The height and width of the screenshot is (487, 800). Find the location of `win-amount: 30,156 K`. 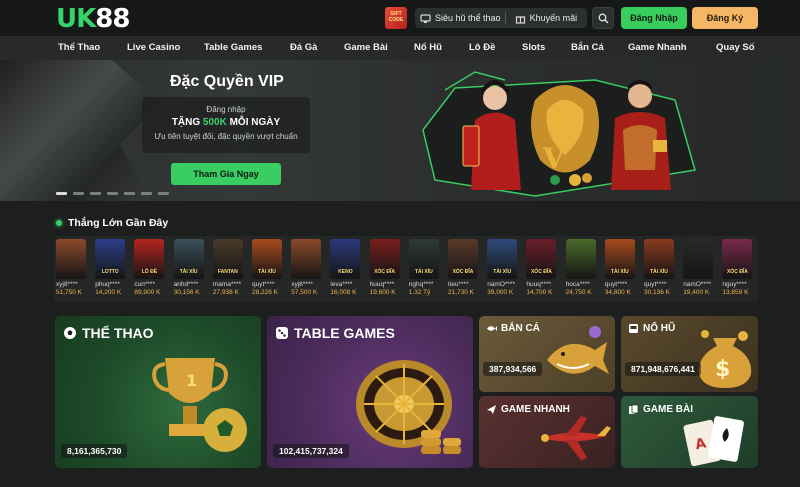

win-amount: 30,156 K is located at coordinates (186, 292).